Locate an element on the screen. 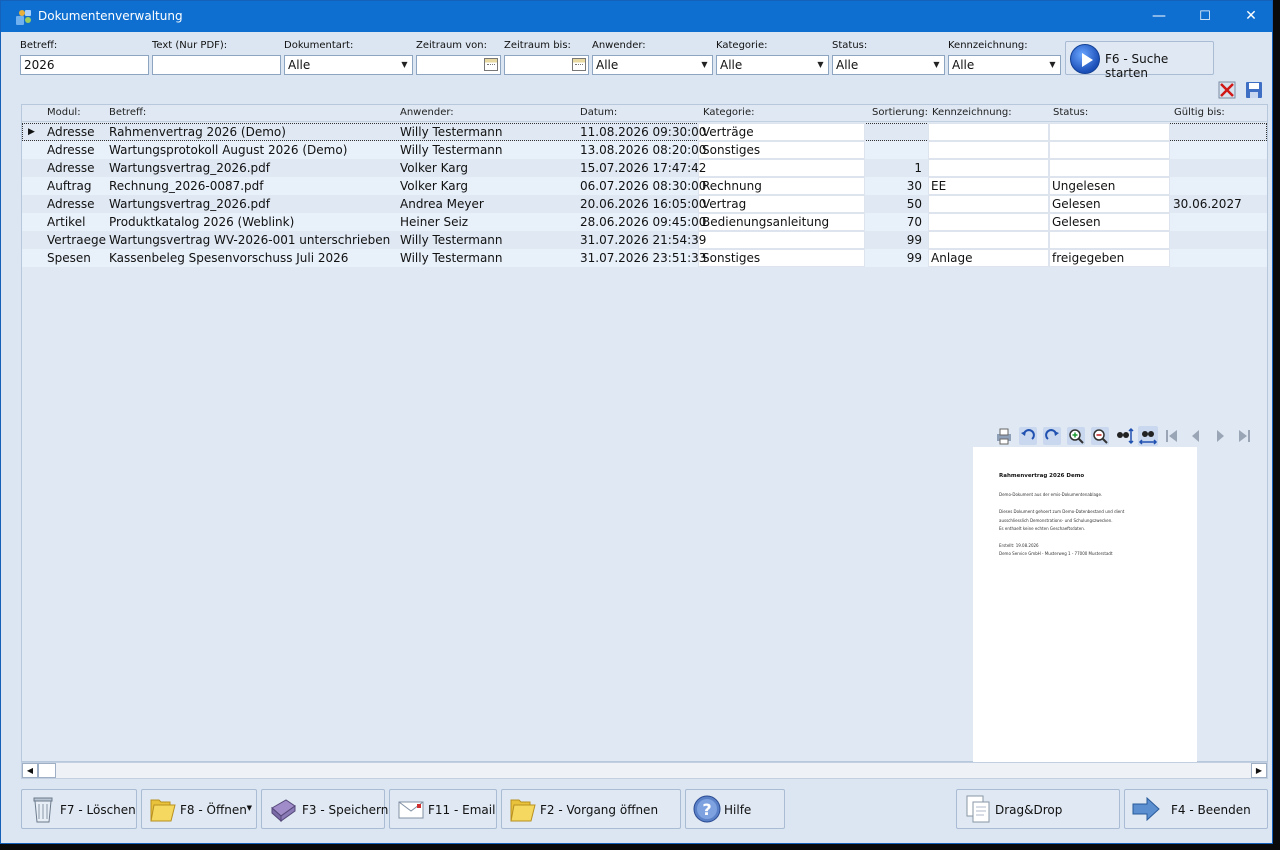 The image size is (1280, 850). save-icon is located at coordinates (1254, 90).